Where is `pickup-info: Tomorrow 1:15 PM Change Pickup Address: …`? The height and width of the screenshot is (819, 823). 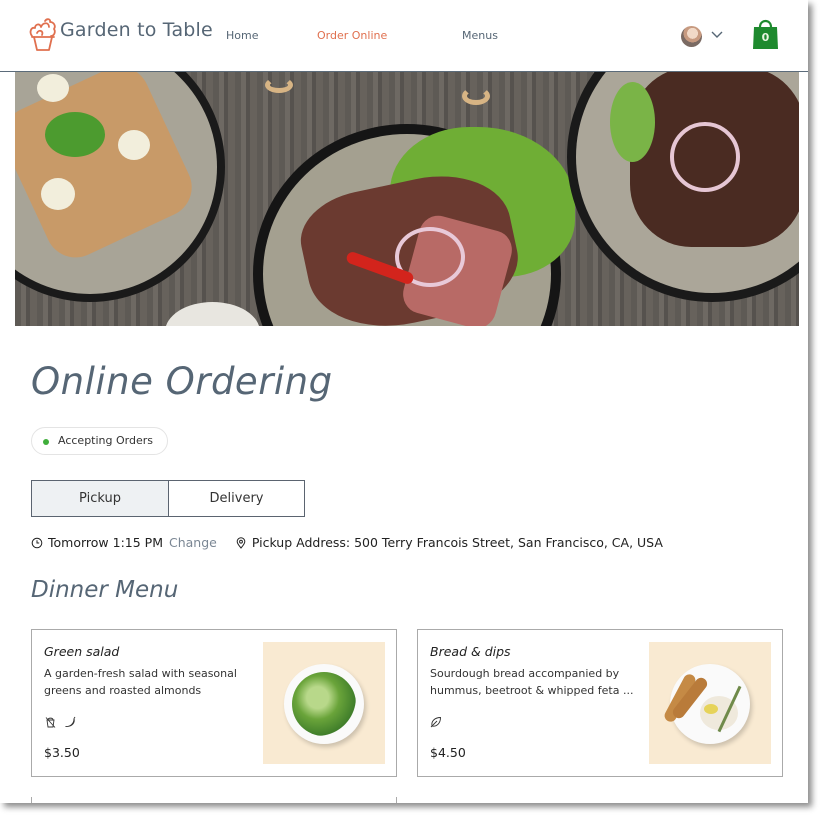 pickup-info: Tomorrow 1:15 PM Change Pickup Address: … is located at coordinates (347, 542).